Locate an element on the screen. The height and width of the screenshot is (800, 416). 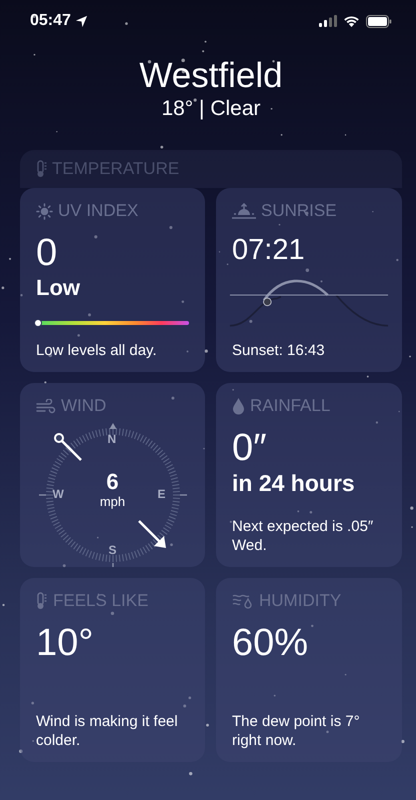
sunset-time: Sunset: 16:43 is located at coordinates (279, 350).